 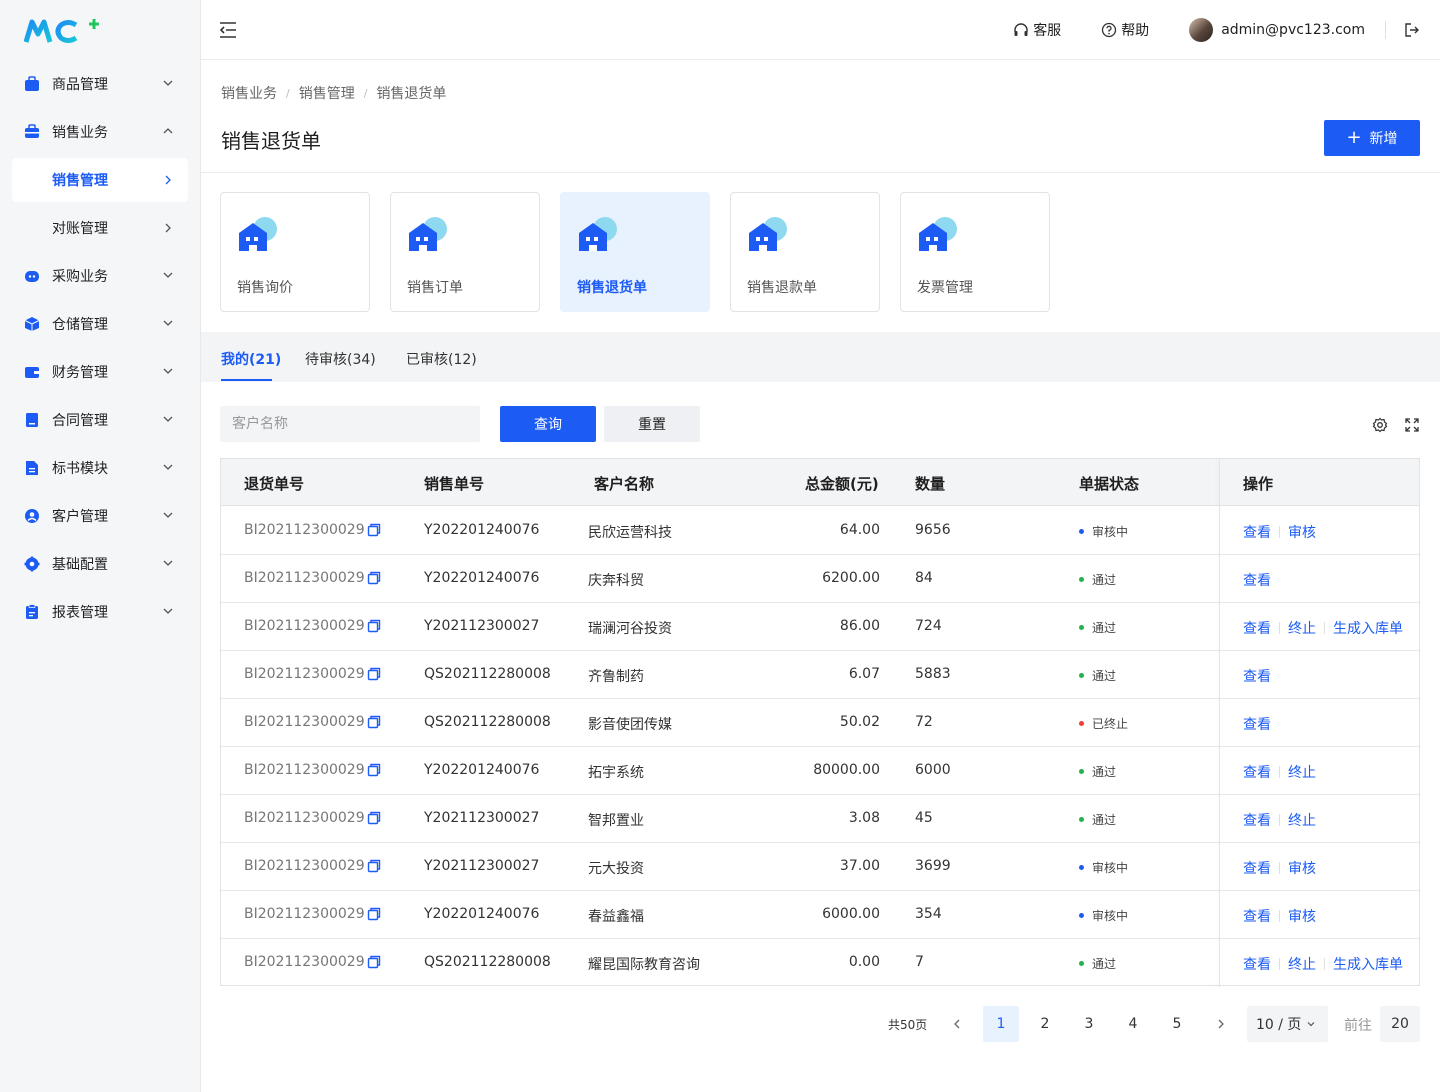 I want to click on status-dot, so click(x=1081, y=915).